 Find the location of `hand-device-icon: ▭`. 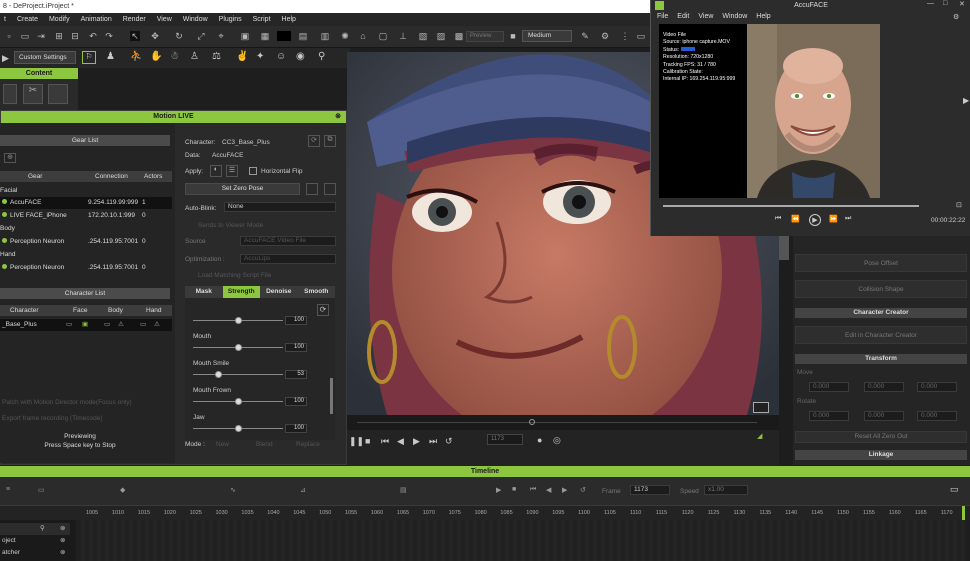

hand-device-icon: ▭ is located at coordinates (143, 325).